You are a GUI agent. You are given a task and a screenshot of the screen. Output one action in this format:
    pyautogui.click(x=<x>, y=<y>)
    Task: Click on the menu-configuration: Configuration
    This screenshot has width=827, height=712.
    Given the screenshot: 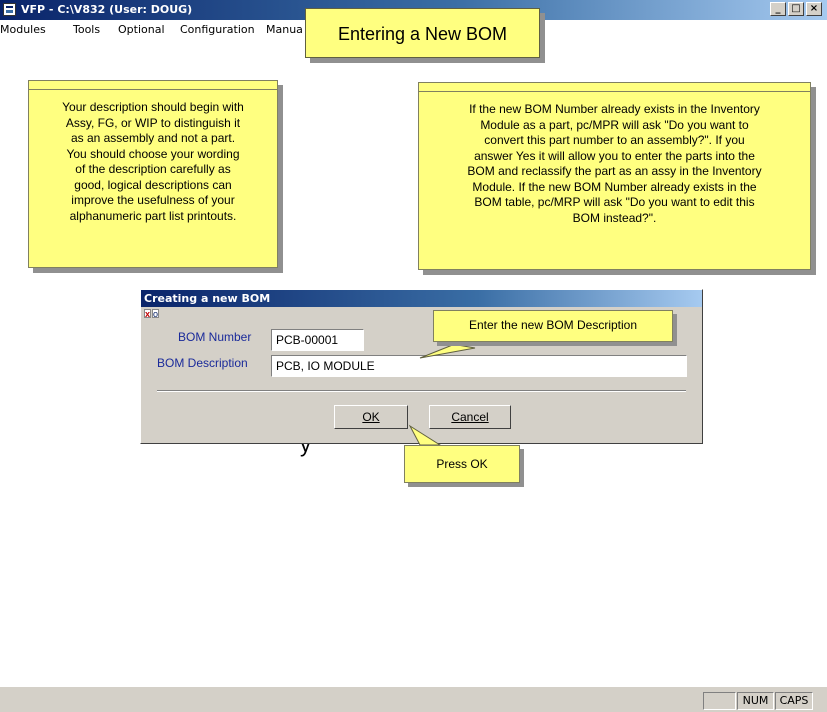 What is the action you would take?
    pyautogui.click(x=217, y=29)
    